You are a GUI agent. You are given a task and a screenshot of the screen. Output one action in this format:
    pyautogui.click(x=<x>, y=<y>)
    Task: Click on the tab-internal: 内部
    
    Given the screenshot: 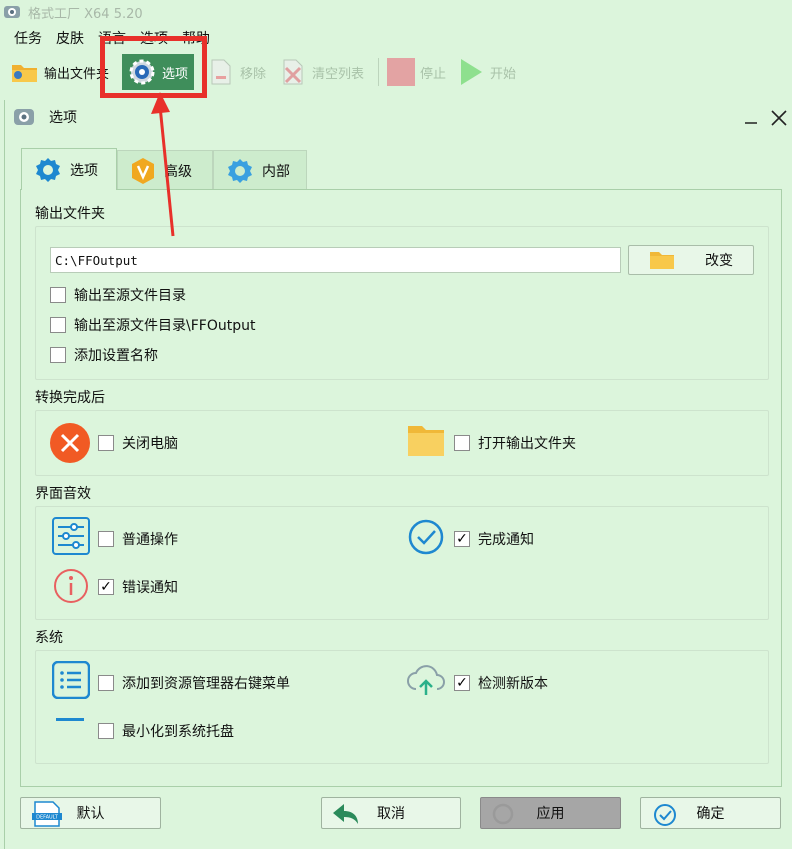 What is the action you would take?
    pyautogui.click(x=260, y=170)
    